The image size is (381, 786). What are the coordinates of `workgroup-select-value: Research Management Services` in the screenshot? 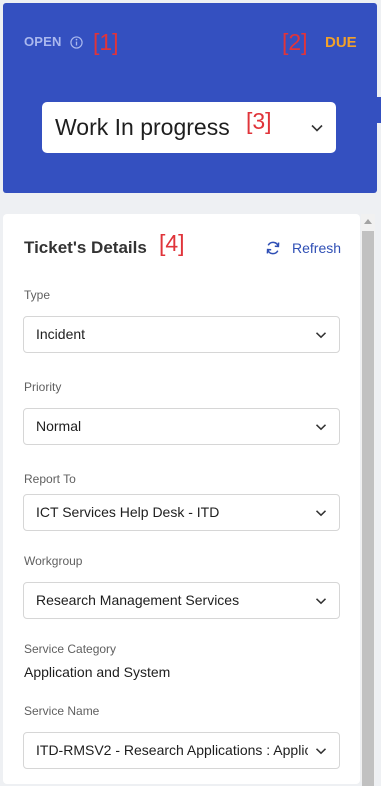 It's located at (138, 600).